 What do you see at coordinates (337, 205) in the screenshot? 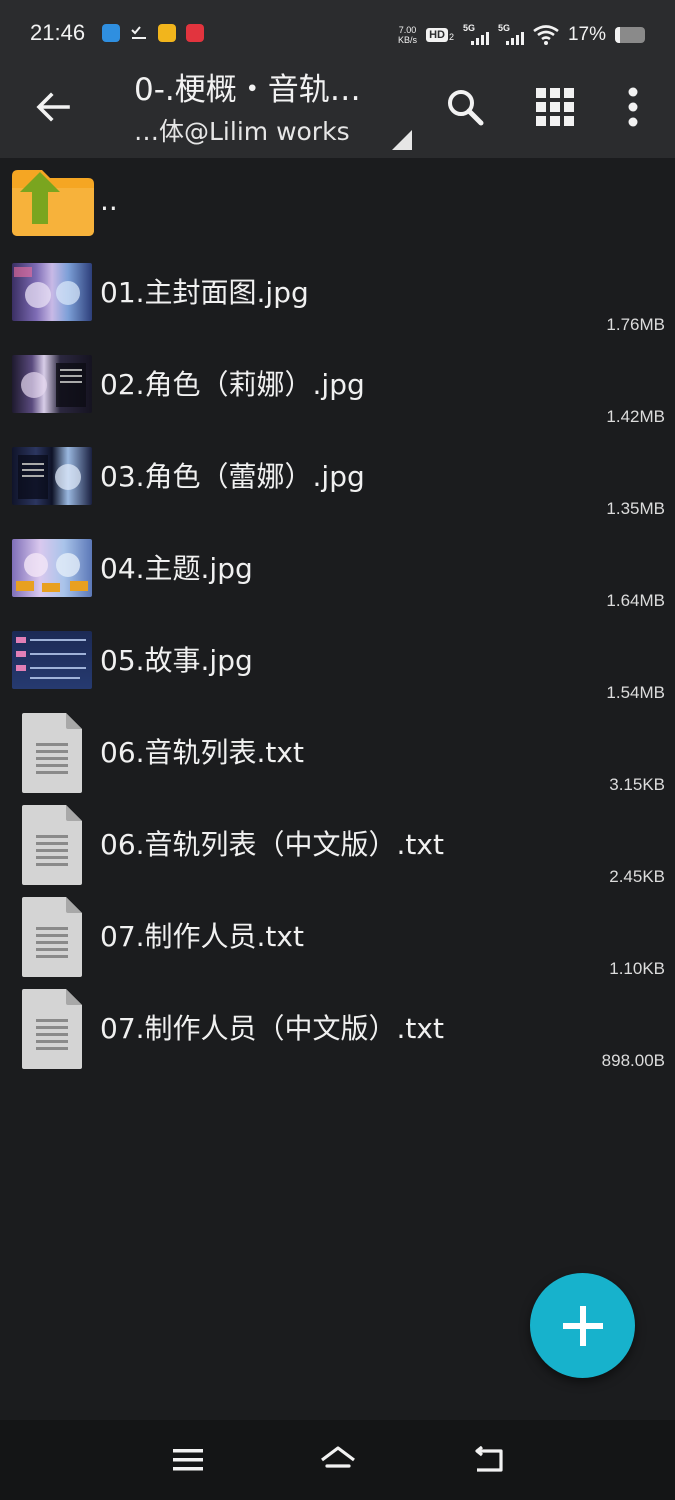
I see `list-item-parent-folder: ..` at bounding box center [337, 205].